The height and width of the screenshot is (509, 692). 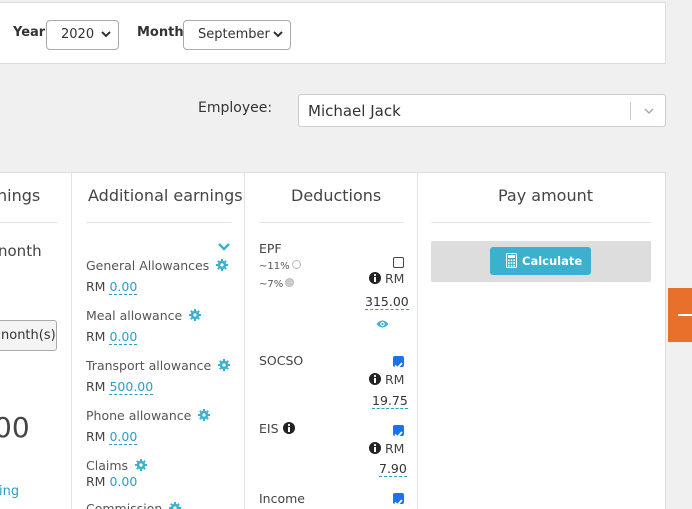 I want to click on general-allowances-label: General Allowances, so click(x=157, y=265).